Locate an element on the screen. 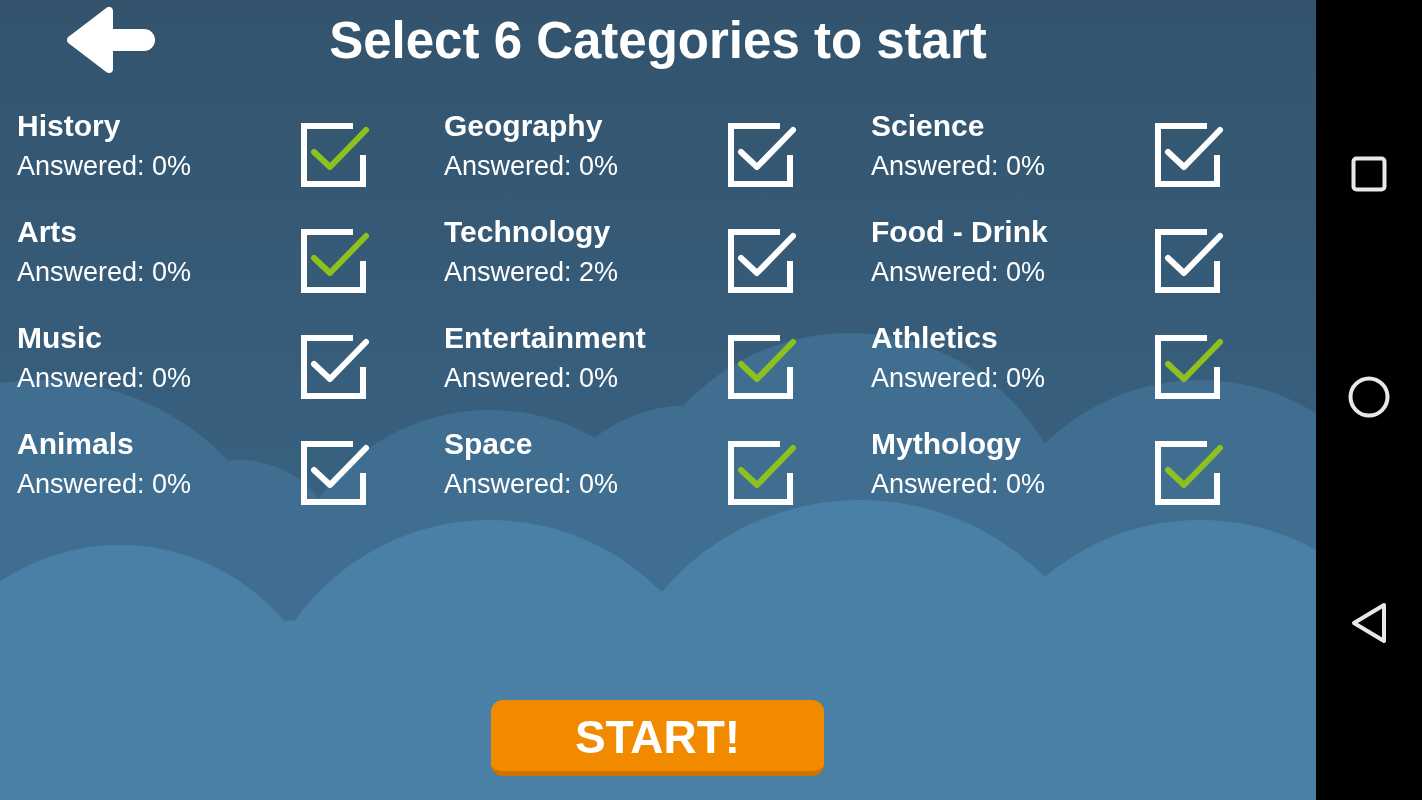 The height and width of the screenshot is (800, 1422). back-button is located at coordinates (111, 40).